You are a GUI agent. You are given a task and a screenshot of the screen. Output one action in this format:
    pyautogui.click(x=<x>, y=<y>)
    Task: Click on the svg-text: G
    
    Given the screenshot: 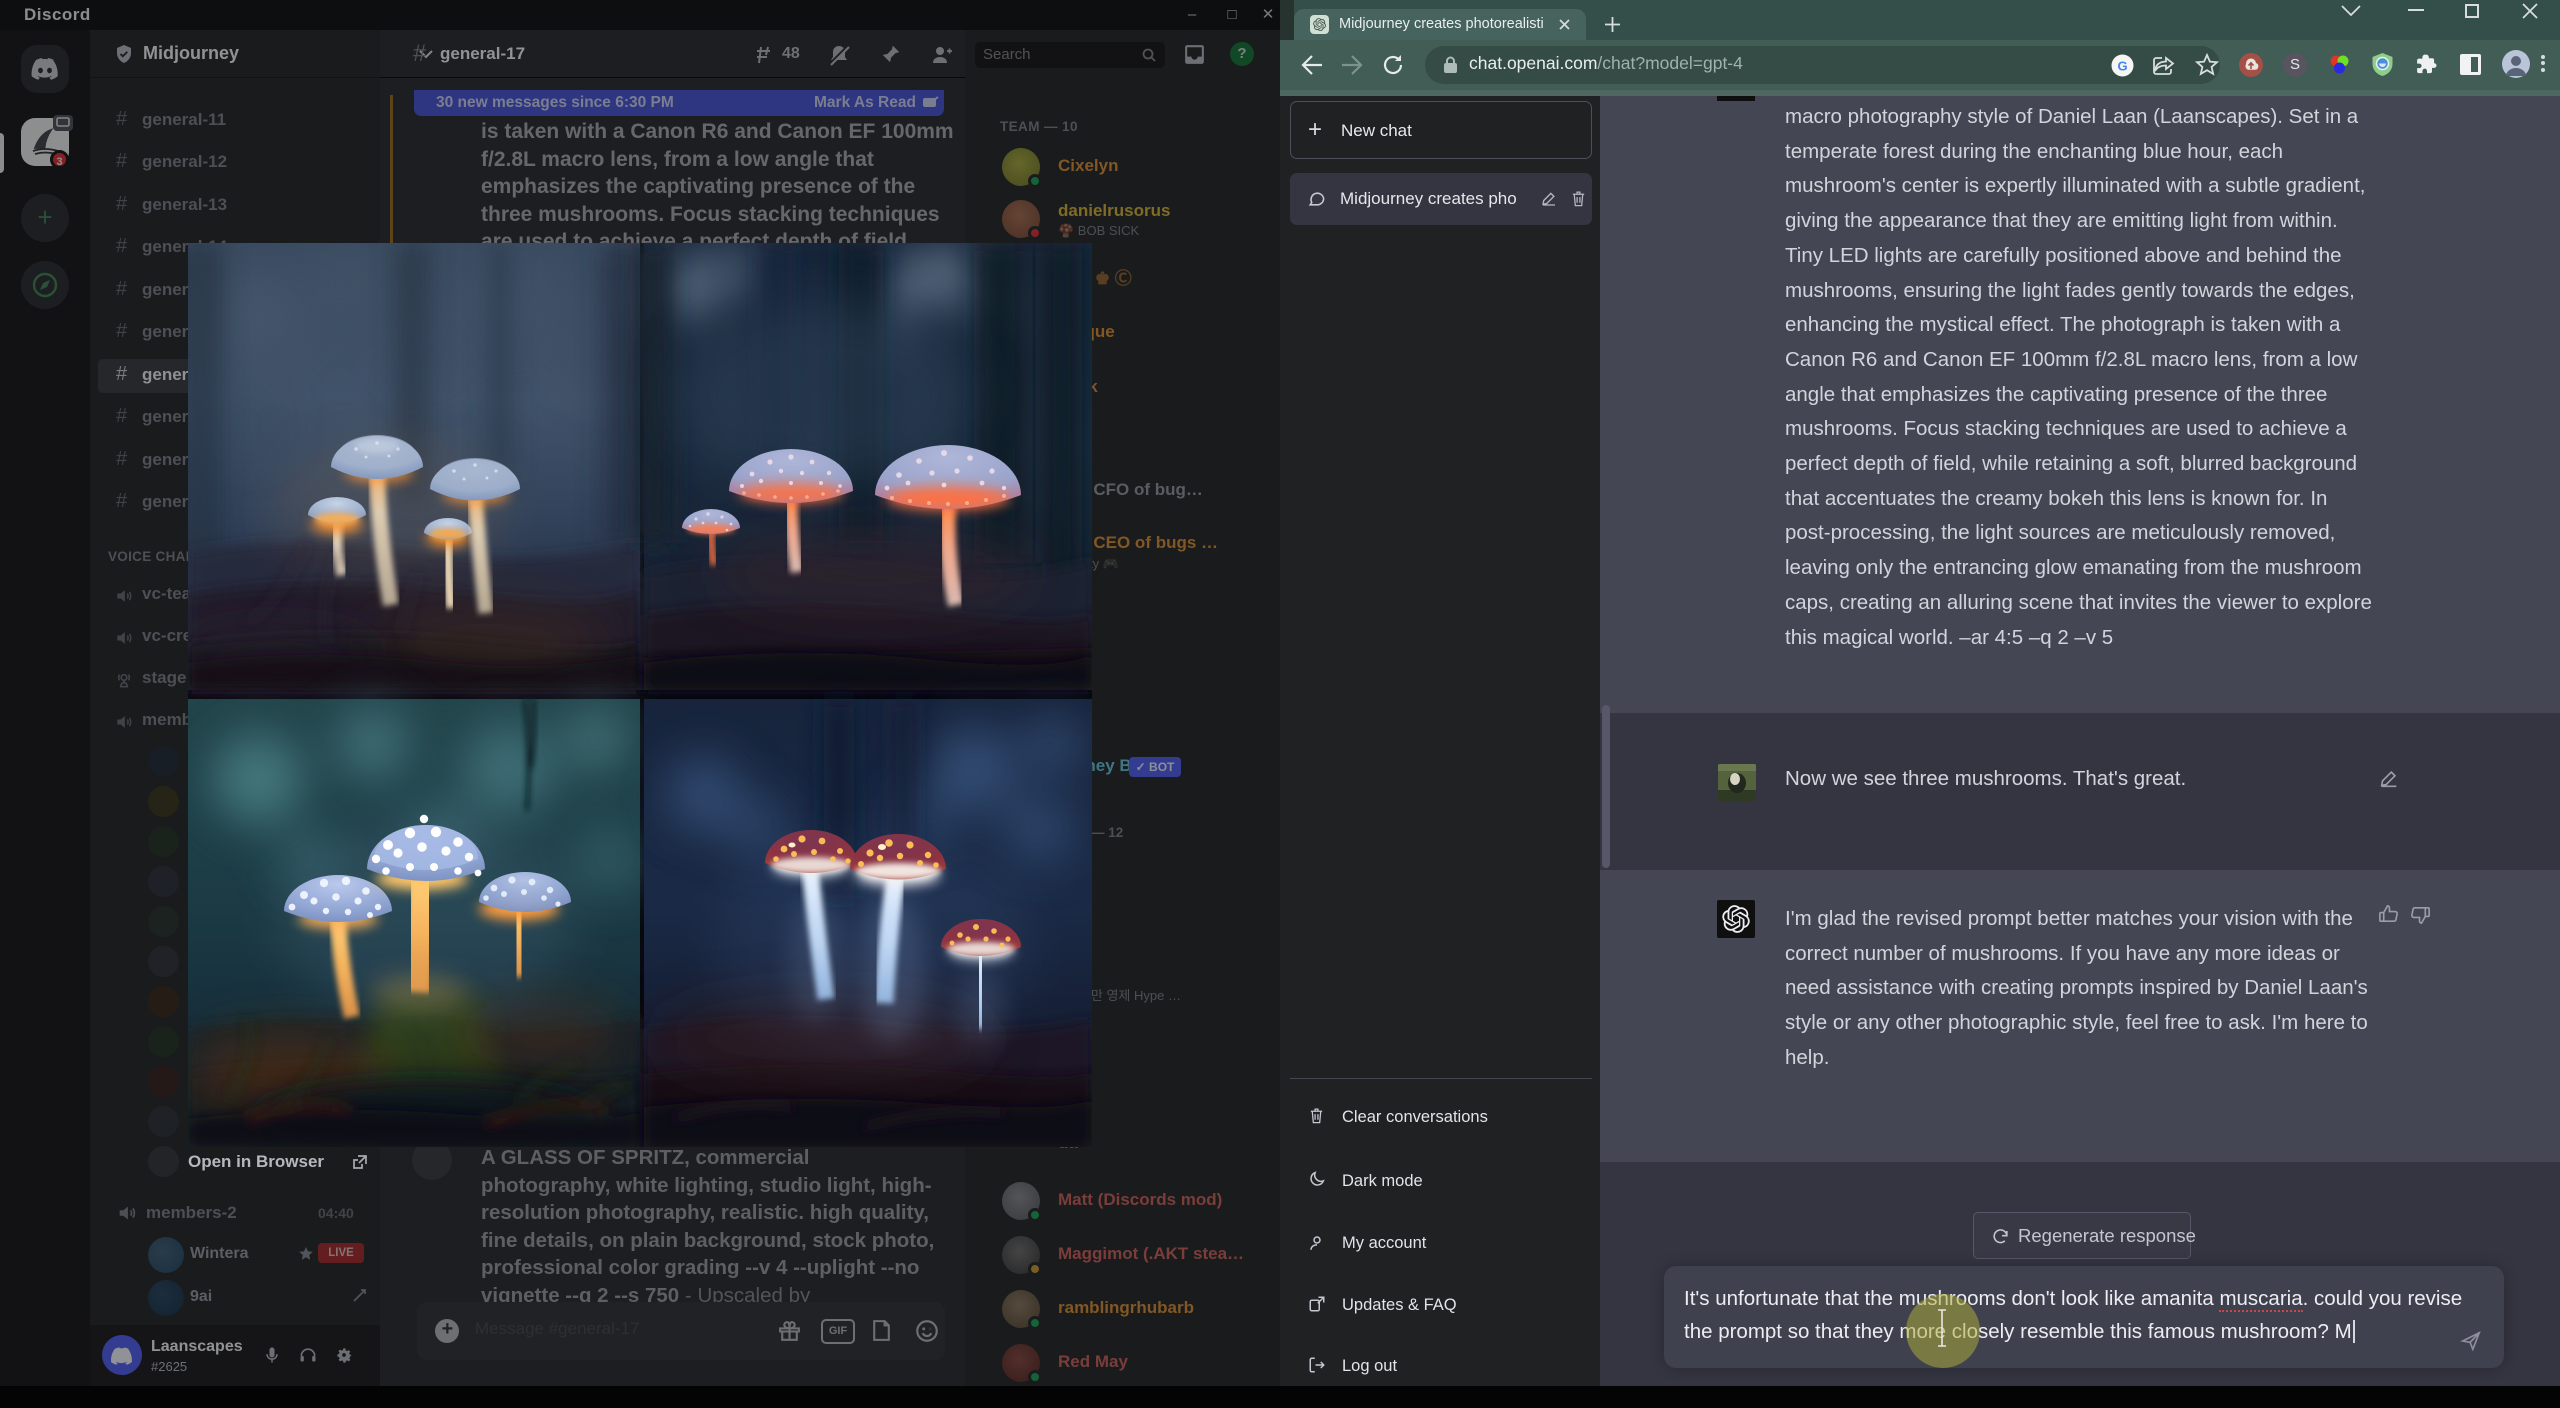 What is the action you would take?
    pyautogui.click(x=2122, y=66)
    